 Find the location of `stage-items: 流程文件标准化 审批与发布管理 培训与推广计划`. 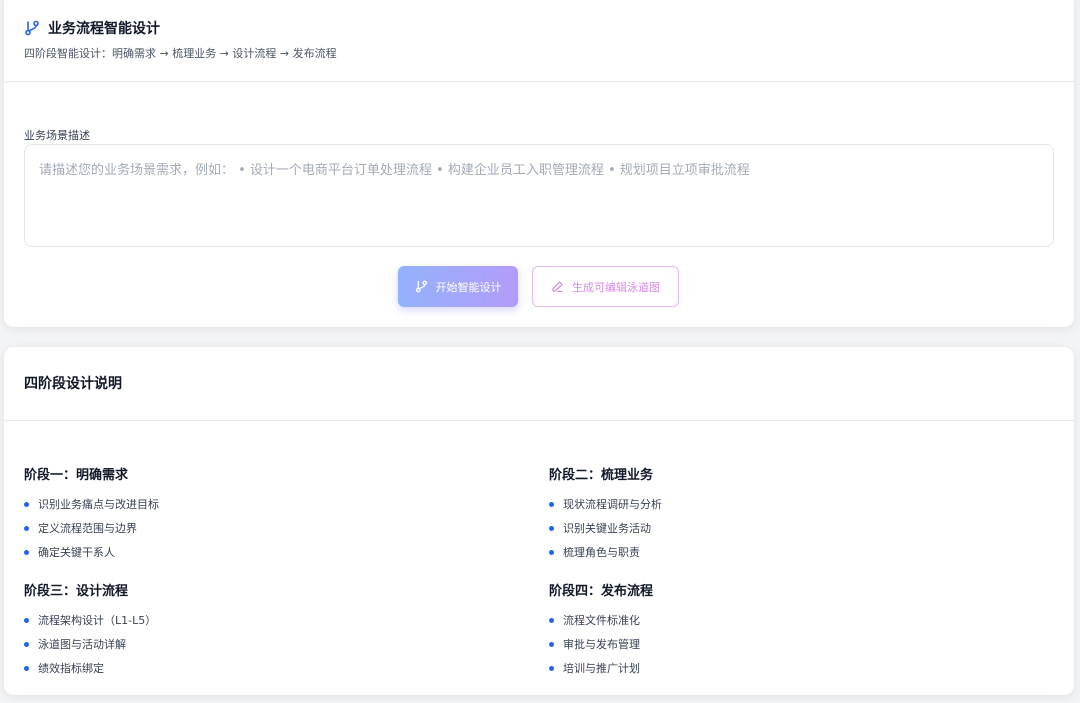

stage-items: 流程文件标准化 审批与发布管理 培训与推广计划 is located at coordinates (601, 644).